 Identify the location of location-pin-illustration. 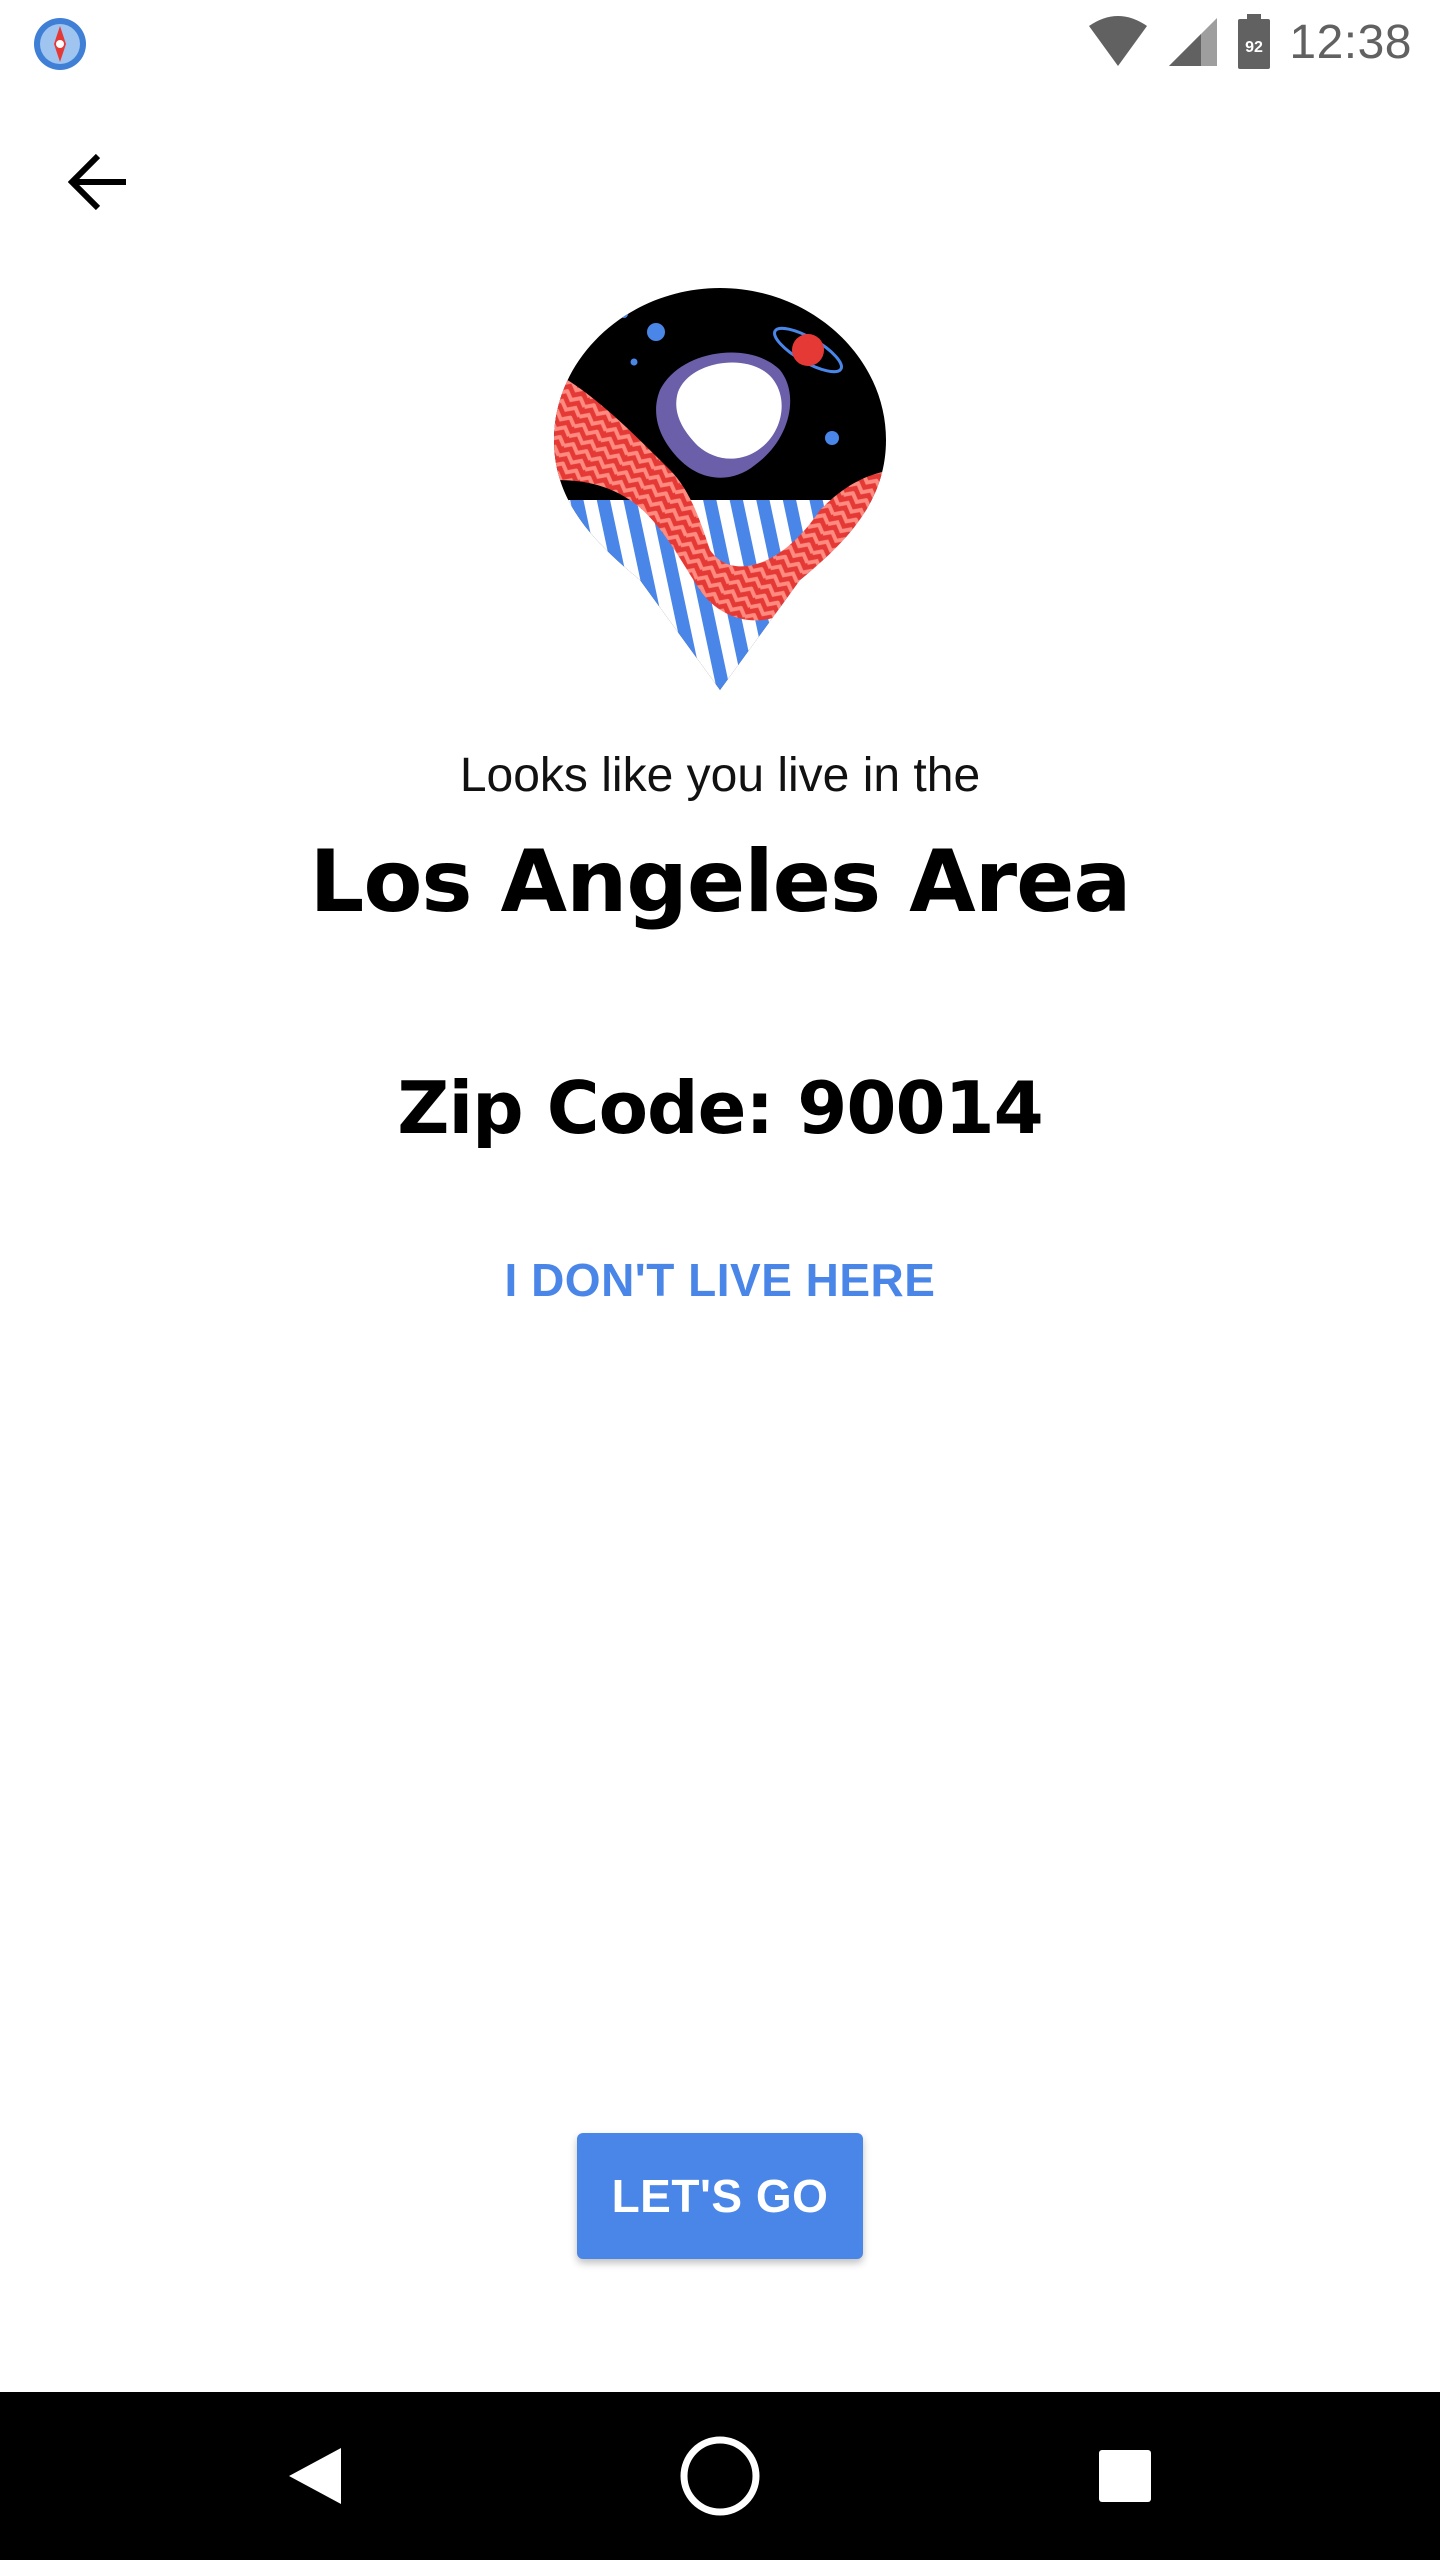
(720, 490).